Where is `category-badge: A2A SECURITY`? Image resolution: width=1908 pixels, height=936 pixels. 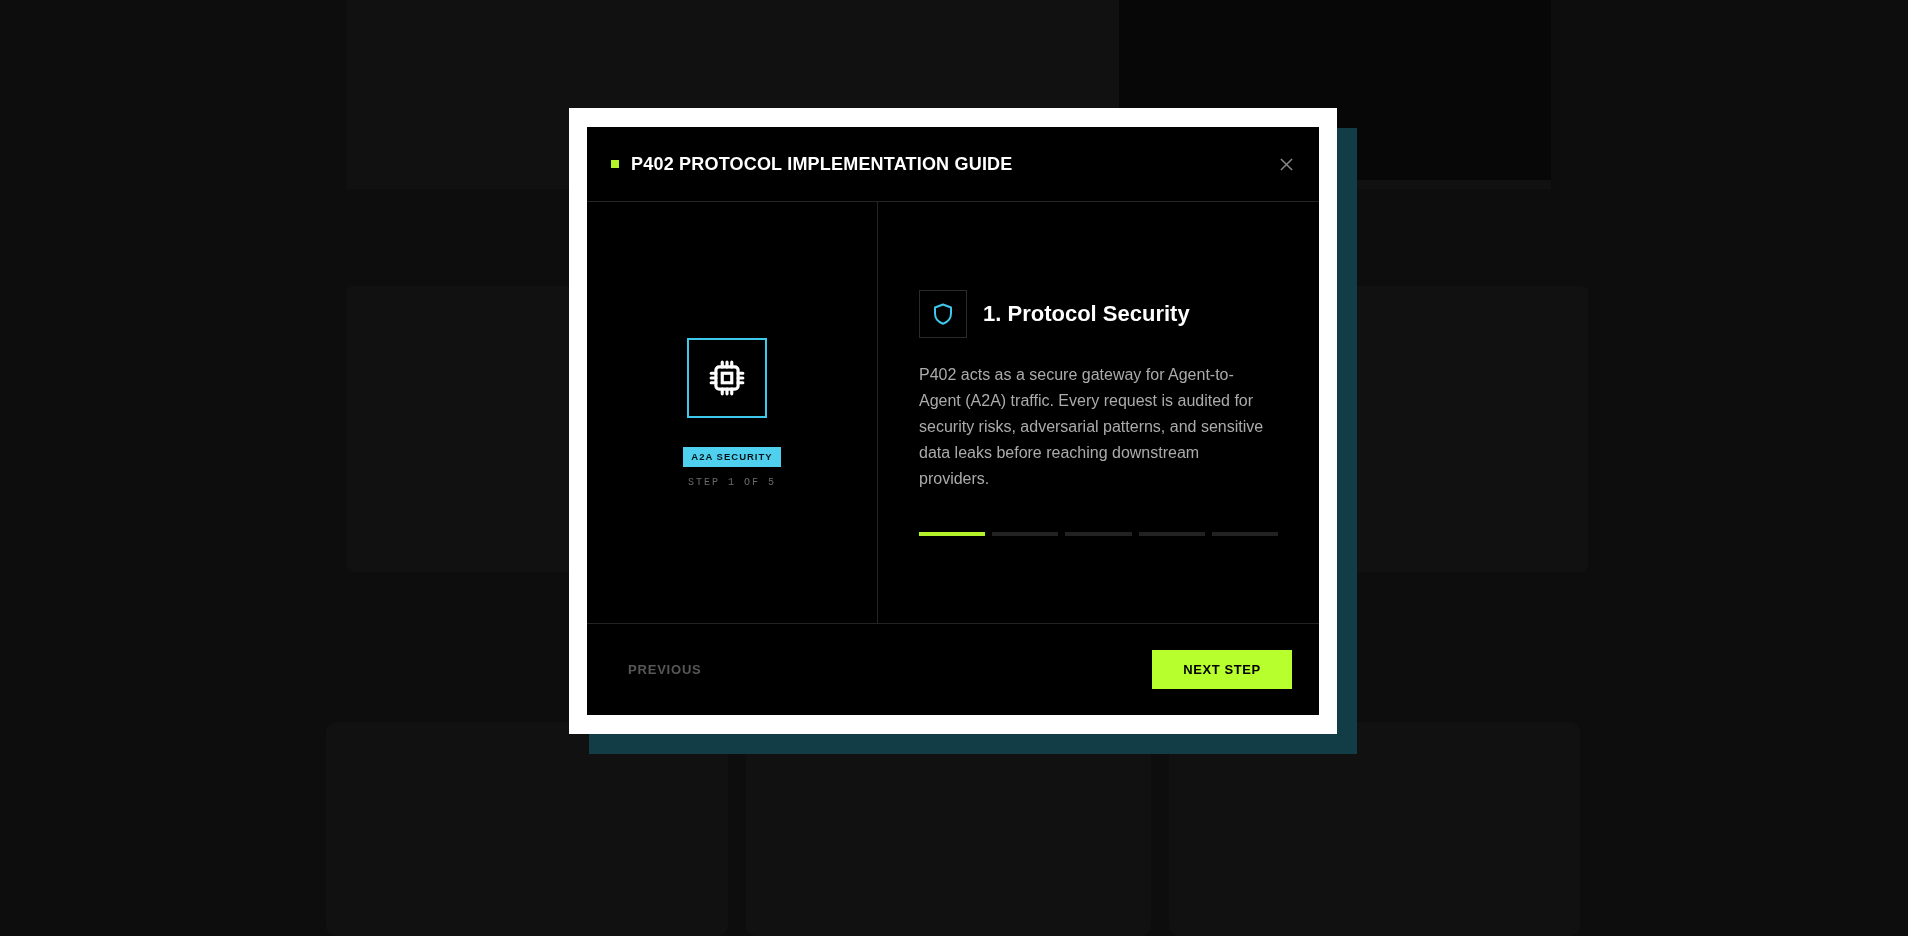 category-badge: A2A SECURITY is located at coordinates (732, 456).